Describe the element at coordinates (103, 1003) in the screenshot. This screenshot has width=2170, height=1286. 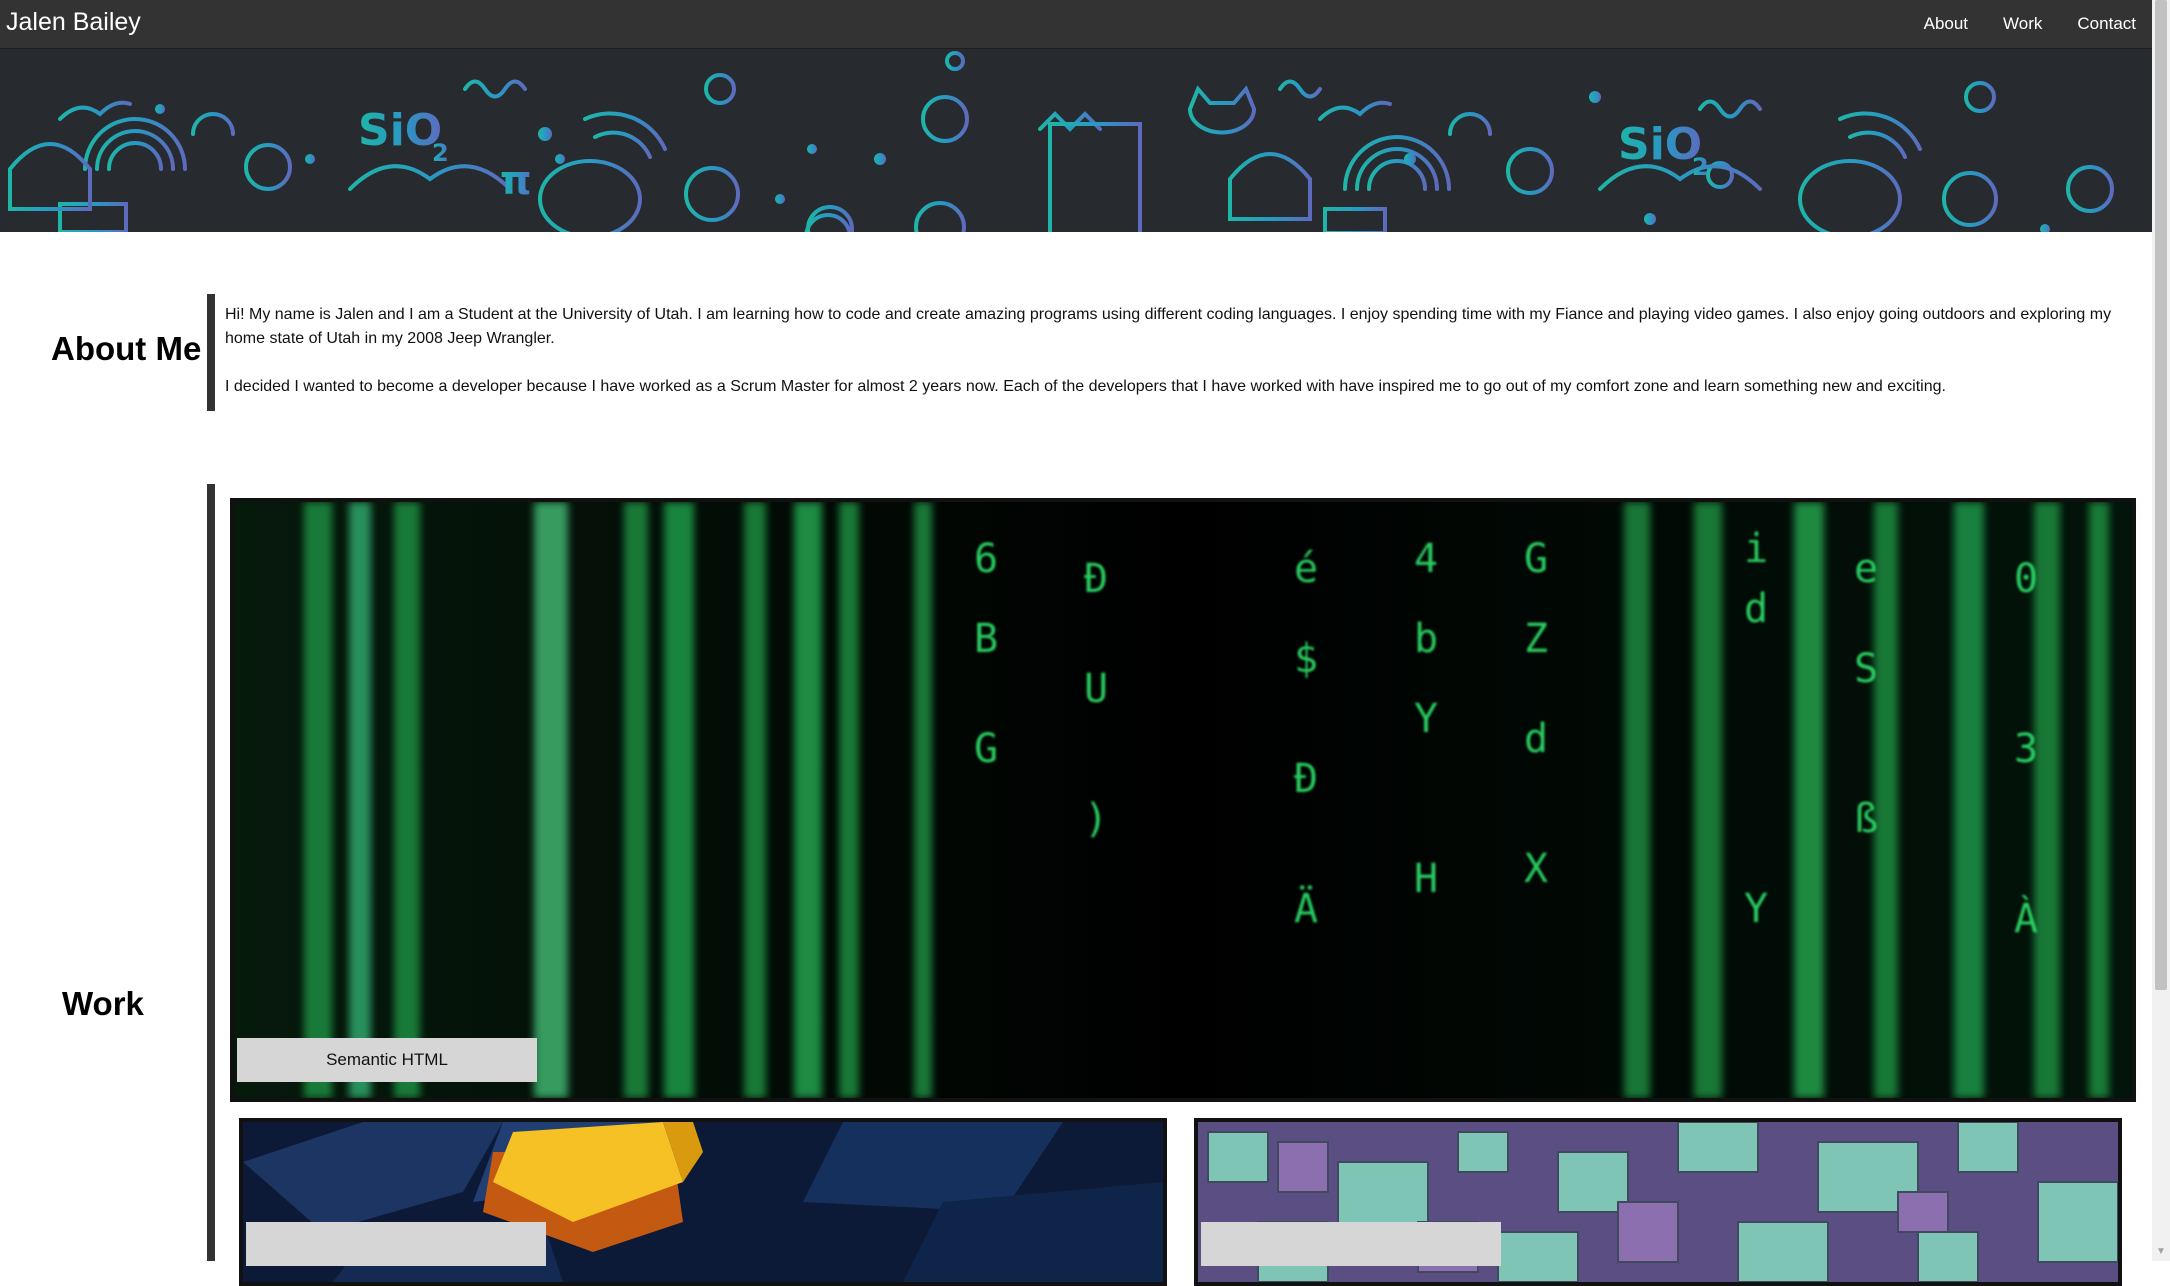
I see `work-heading: Work` at that location.